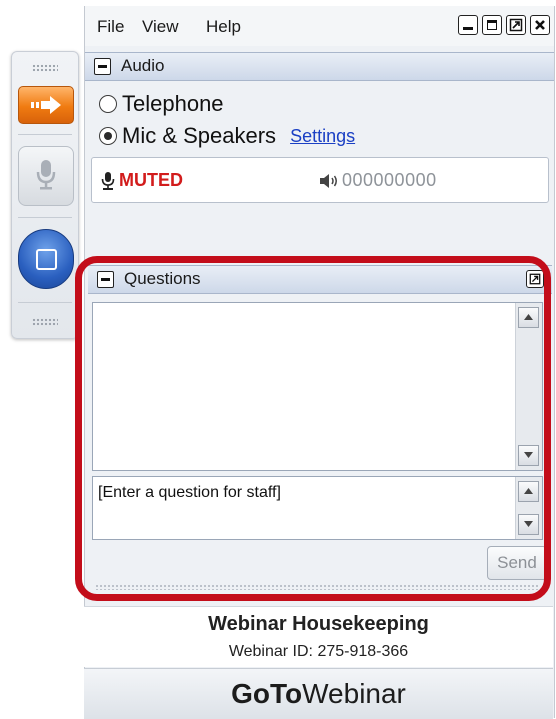  What do you see at coordinates (319, 66) in the screenshot?
I see `audio-section-header: Audio` at bounding box center [319, 66].